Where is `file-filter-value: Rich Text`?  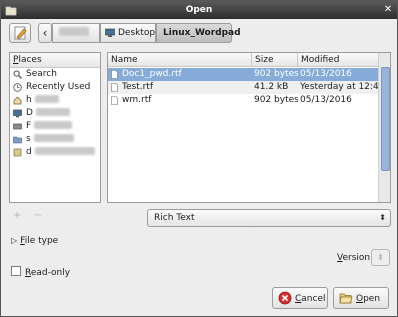
file-filter-value: Rich Text is located at coordinates (174, 218).